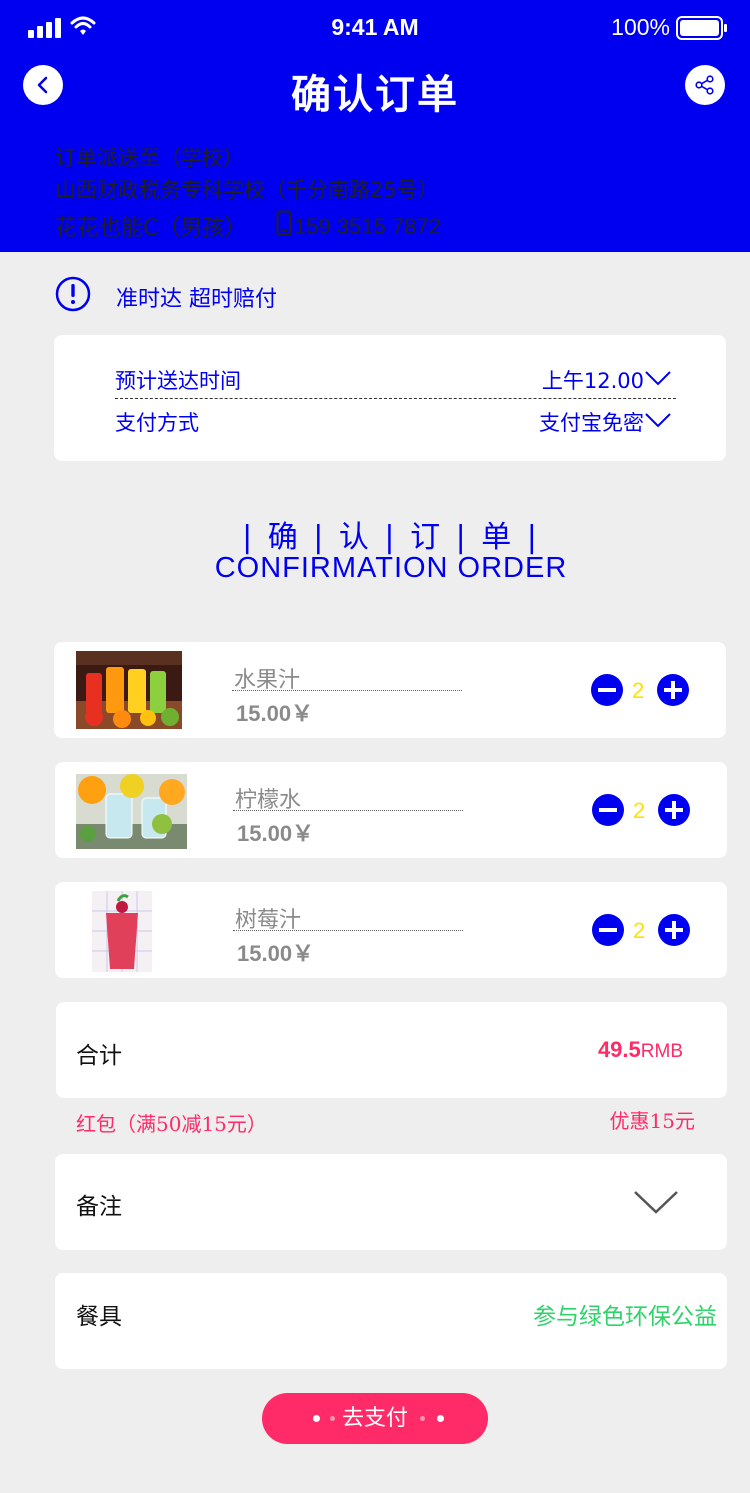 The image size is (750, 1493). I want to click on payment-method-value: 支付宝免密, so click(591, 423).